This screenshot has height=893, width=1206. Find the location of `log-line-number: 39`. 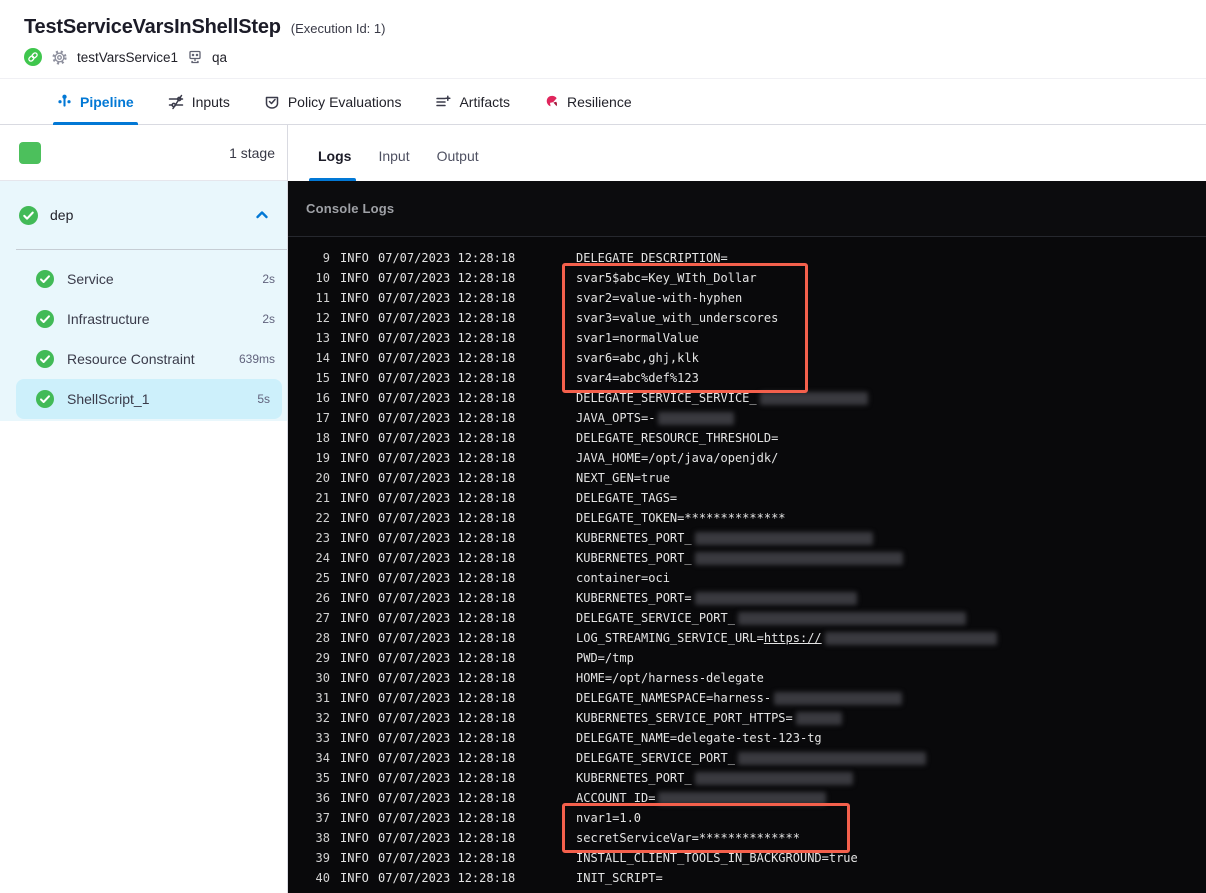

log-line-number: 39 is located at coordinates (322, 858).